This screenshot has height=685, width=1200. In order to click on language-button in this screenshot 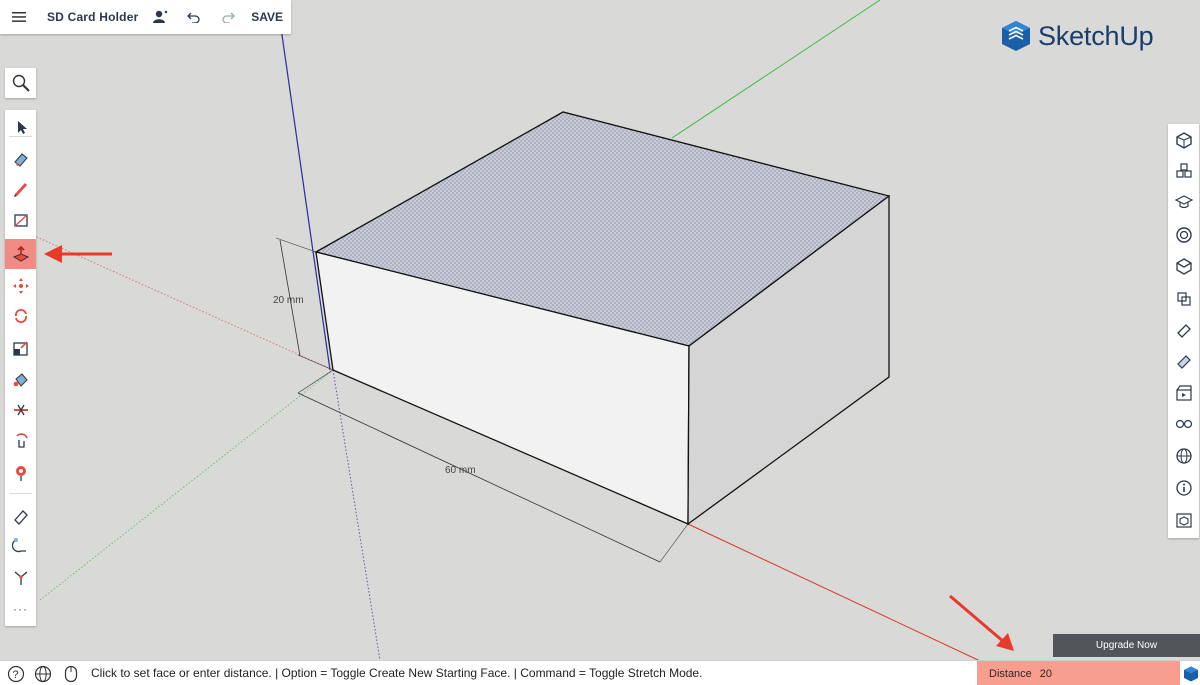, I will do `click(43, 674)`.